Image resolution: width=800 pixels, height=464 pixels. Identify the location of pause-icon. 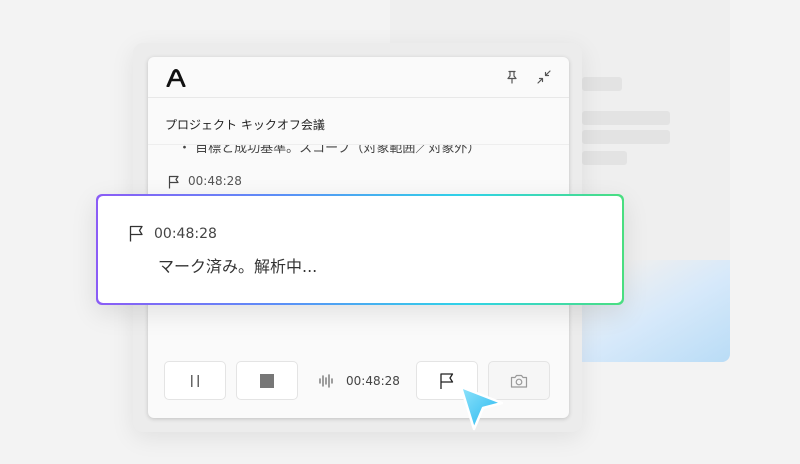
(195, 380).